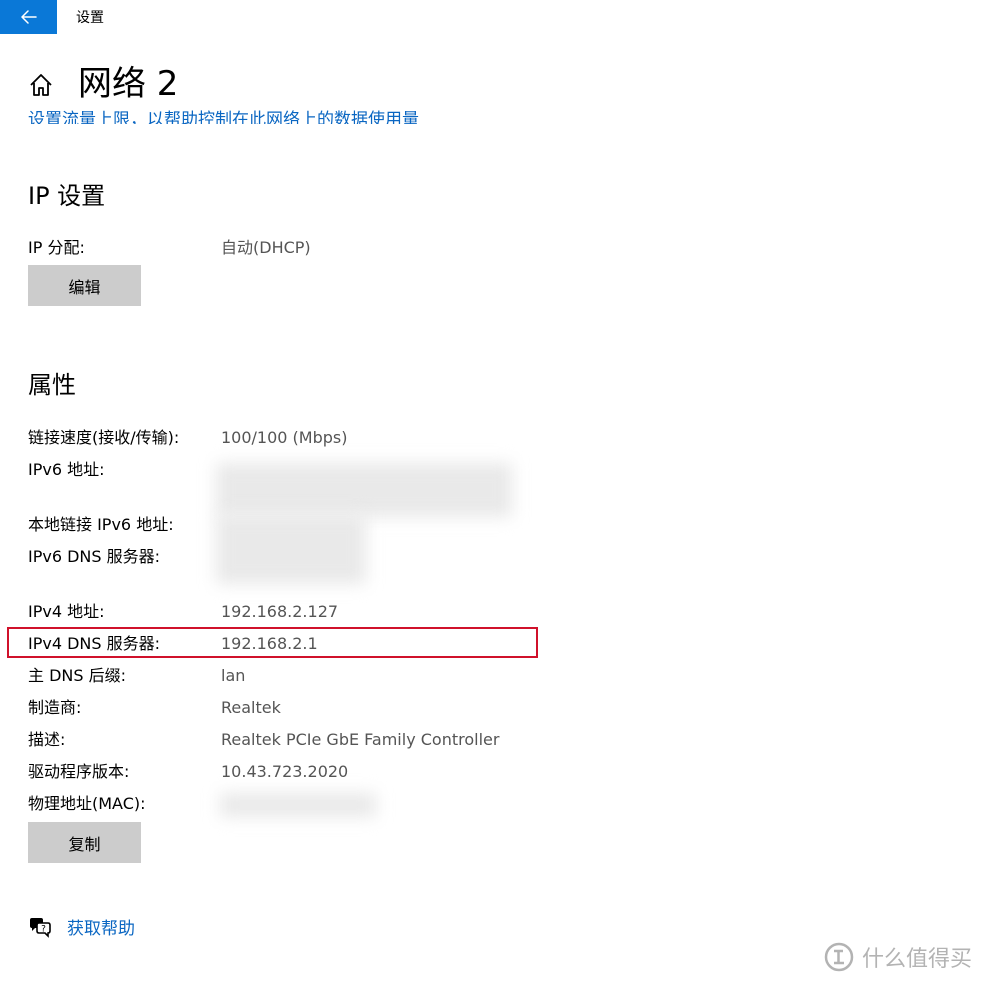 The width and height of the screenshot is (991, 984). Describe the element at coordinates (360, 739) in the screenshot. I see `description-value: Realtek PCIe GbE Family Controller` at that location.